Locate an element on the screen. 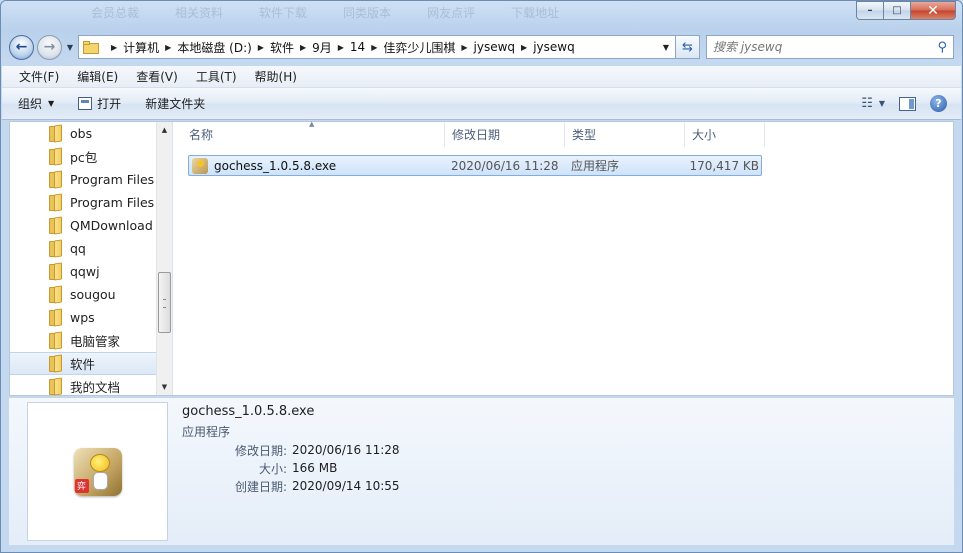 This screenshot has height=553, width=963. menu-tools: 工具(T) is located at coordinates (216, 76).